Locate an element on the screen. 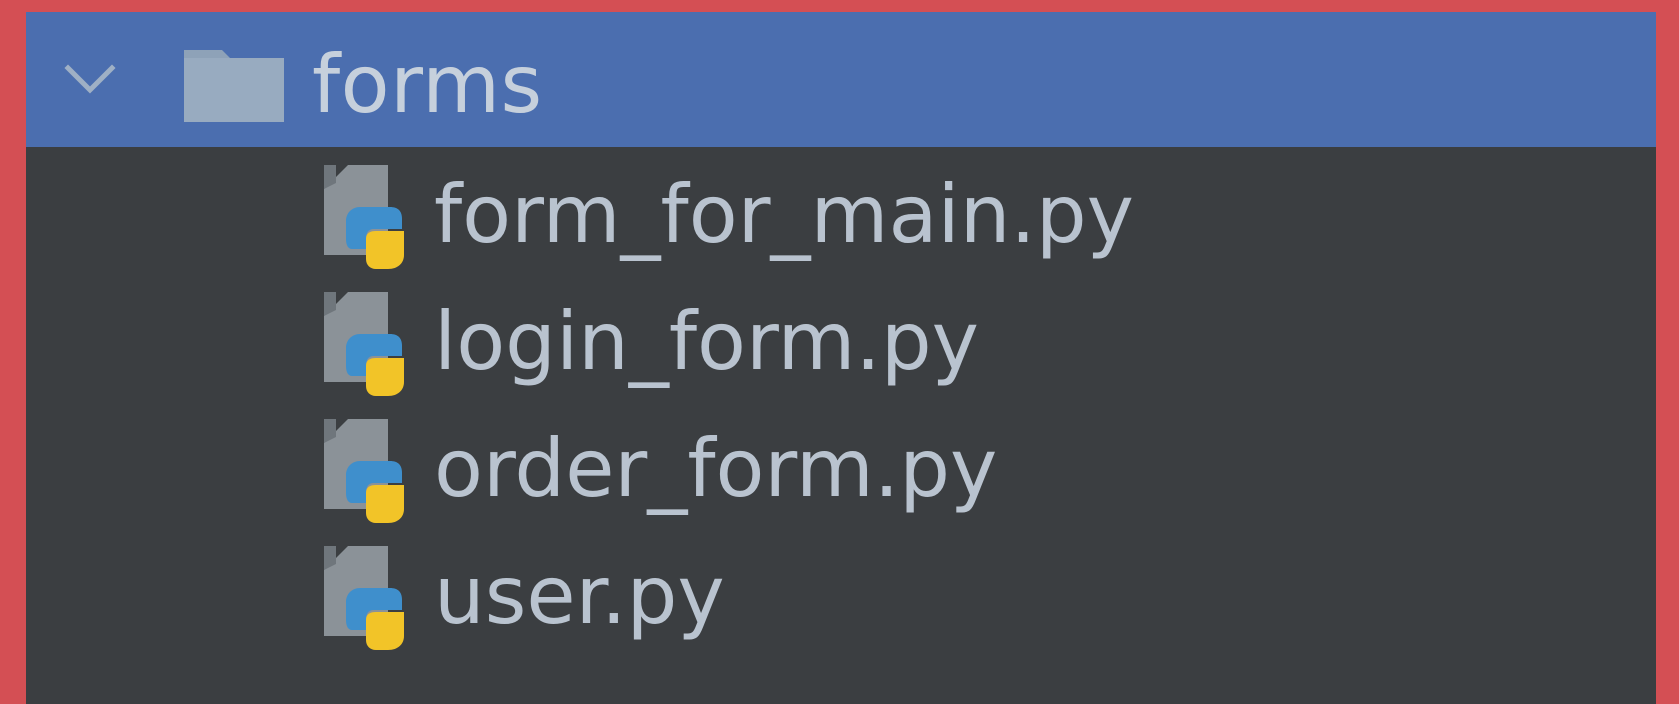  chevron-down-icon is located at coordinates (90, 80).